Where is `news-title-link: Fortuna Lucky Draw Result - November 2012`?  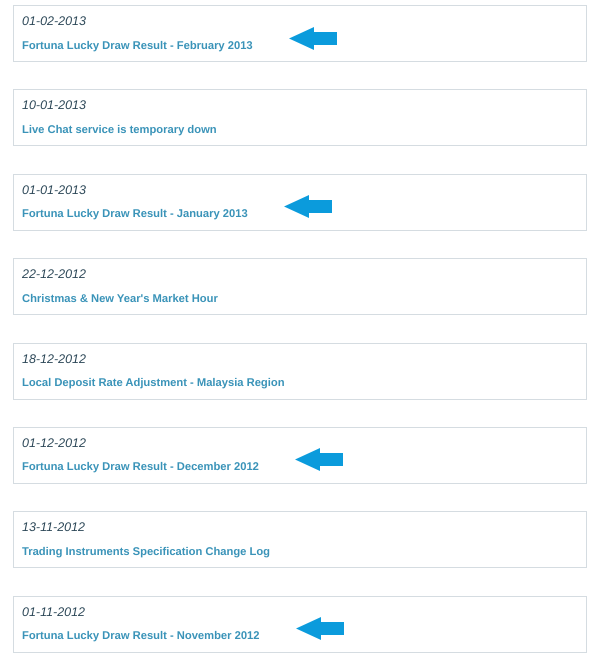 news-title-link: Fortuna Lucky Draw Result - November 2012 is located at coordinates (141, 636).